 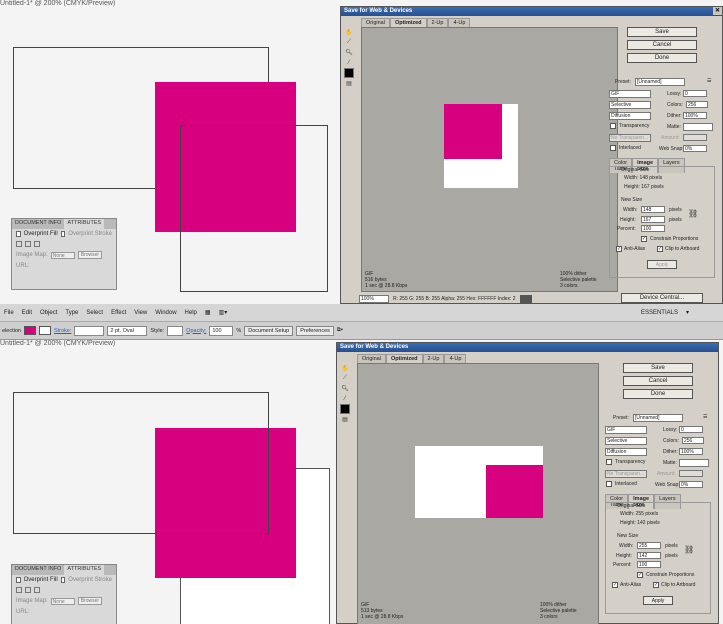 I want to click on menu-edit: Edit, so click(x=27, y=313).